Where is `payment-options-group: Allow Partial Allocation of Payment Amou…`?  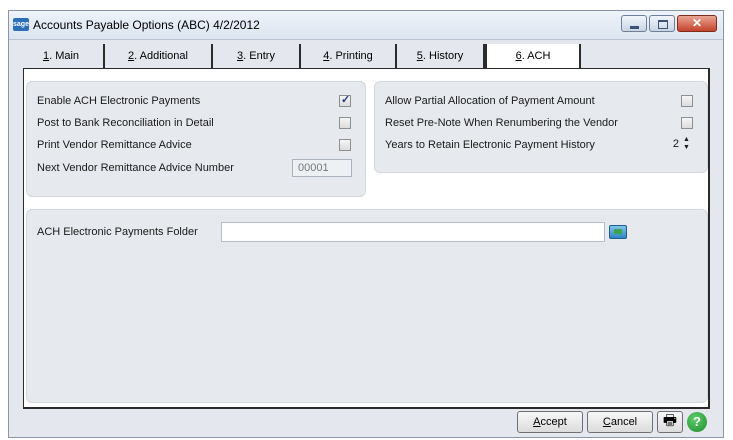 payment-options-group: Allow Partial Allocation of Payment Amou… is located at coordinates (541, 127).